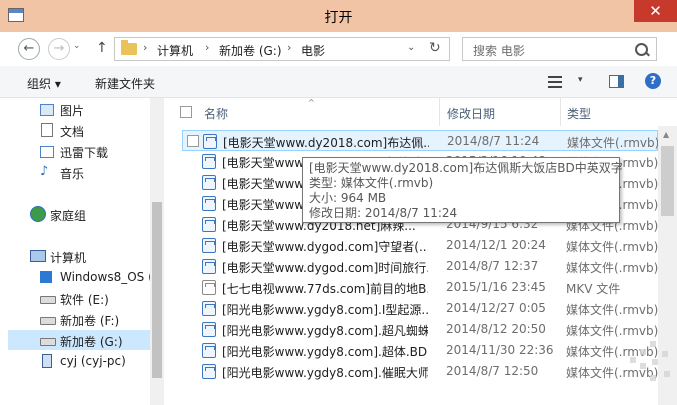 The image size is (677, 405). What do you see at coordinates (612, 310) in the screenshot?
I see `file-type: 媒体文件(.rmvb)` at bounding box center [612, 310].